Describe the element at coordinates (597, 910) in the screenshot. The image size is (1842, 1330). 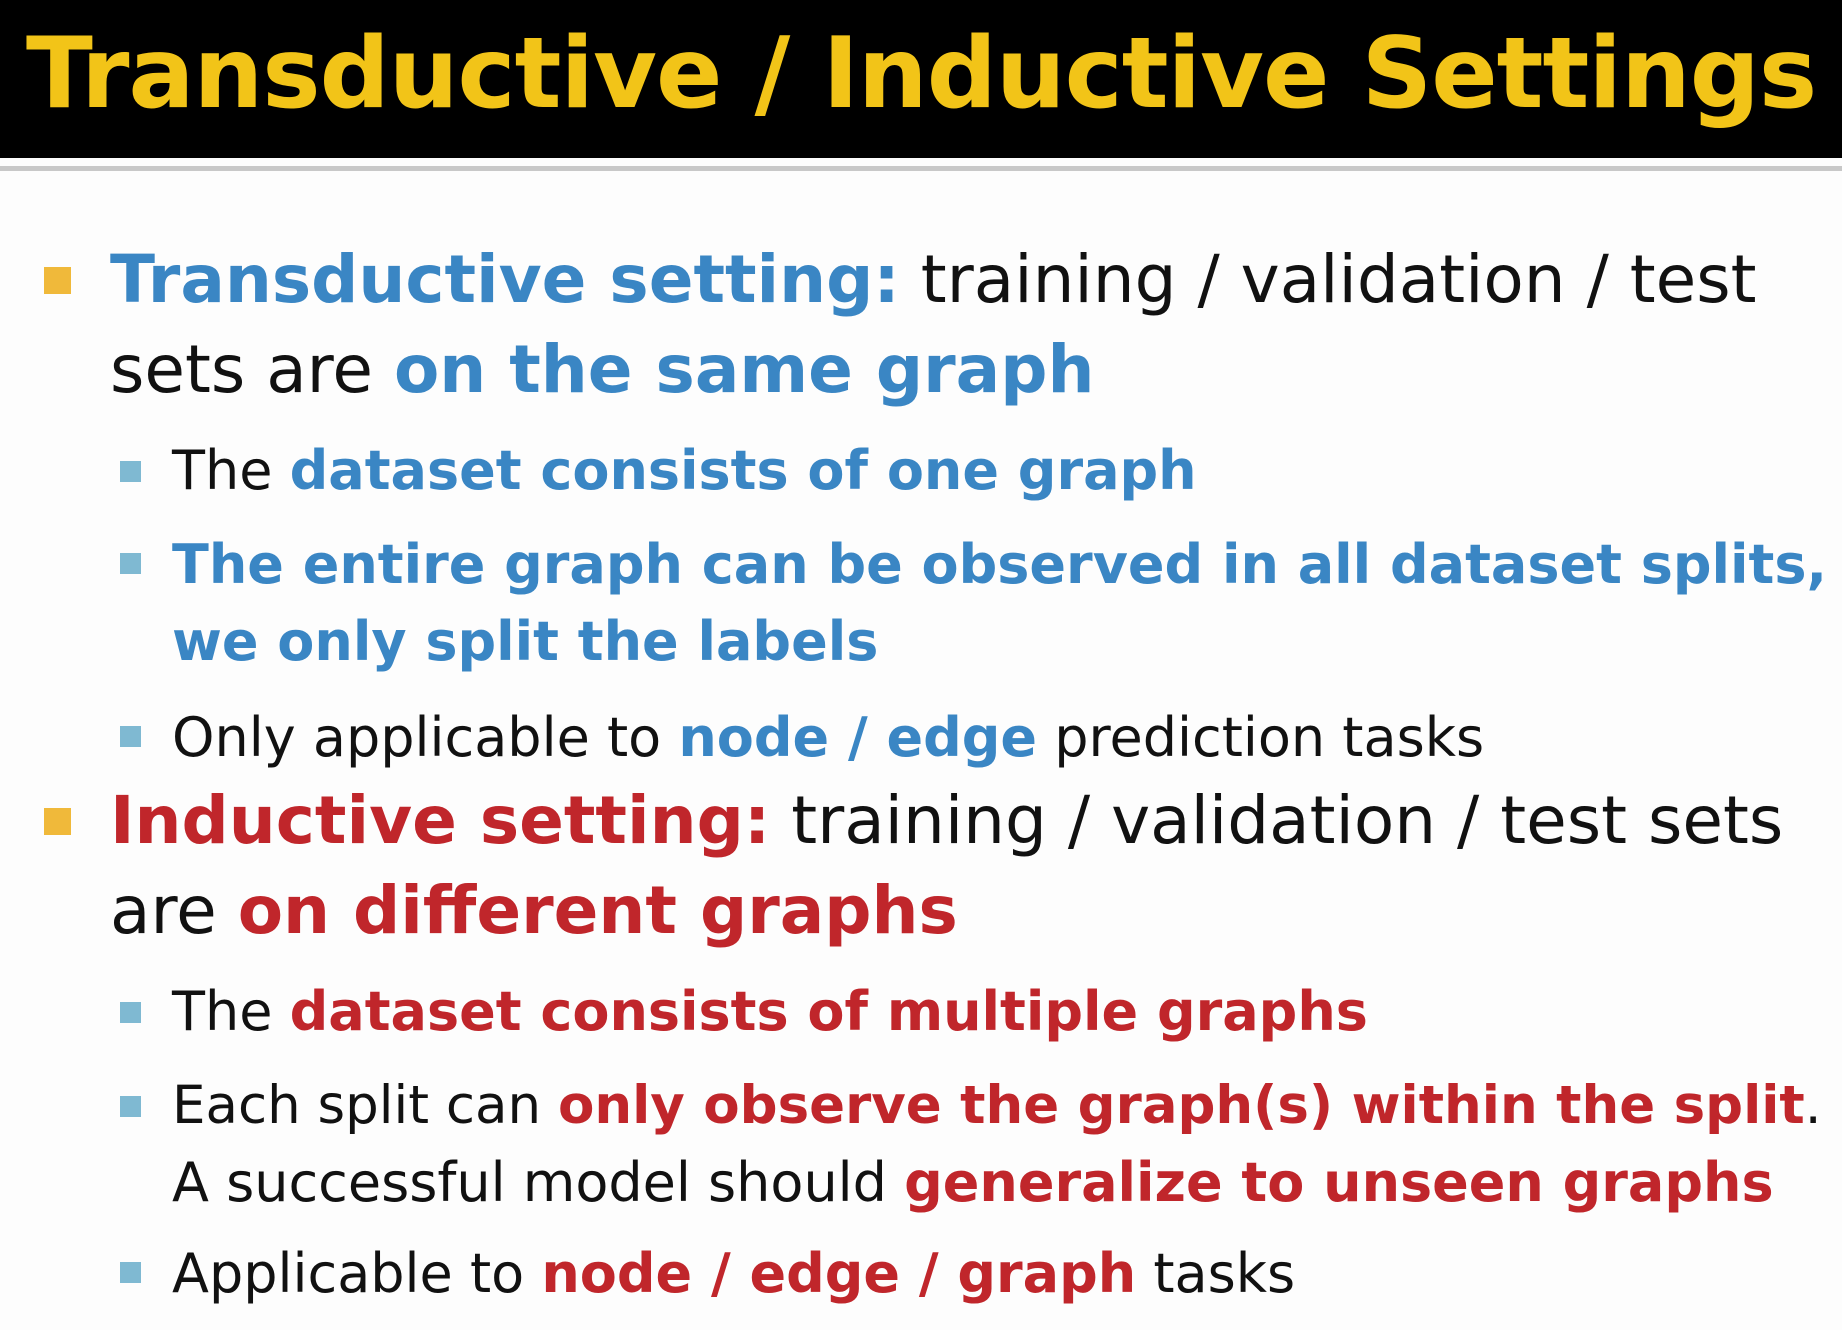
I see `emphasis-text-segment: on different graphs` at that location.